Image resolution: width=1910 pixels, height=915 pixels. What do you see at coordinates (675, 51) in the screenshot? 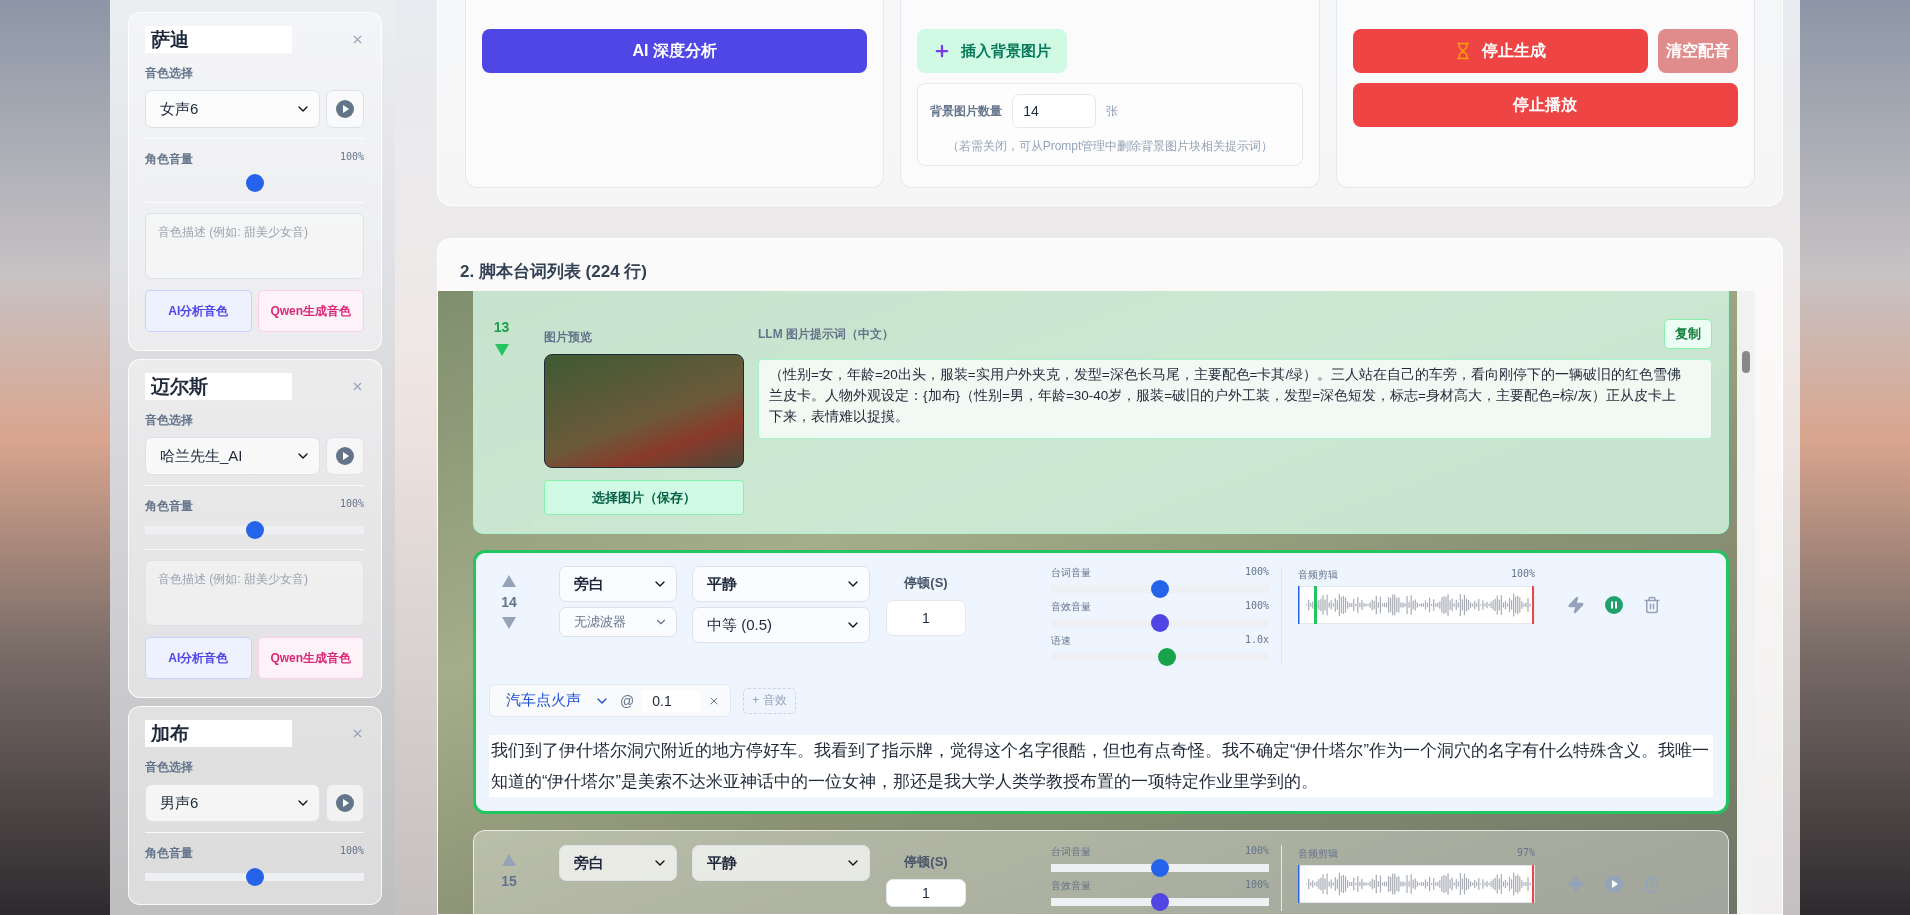
I see `ai-analysis-button: AI 深度分析` at bounding box center [675, 51].